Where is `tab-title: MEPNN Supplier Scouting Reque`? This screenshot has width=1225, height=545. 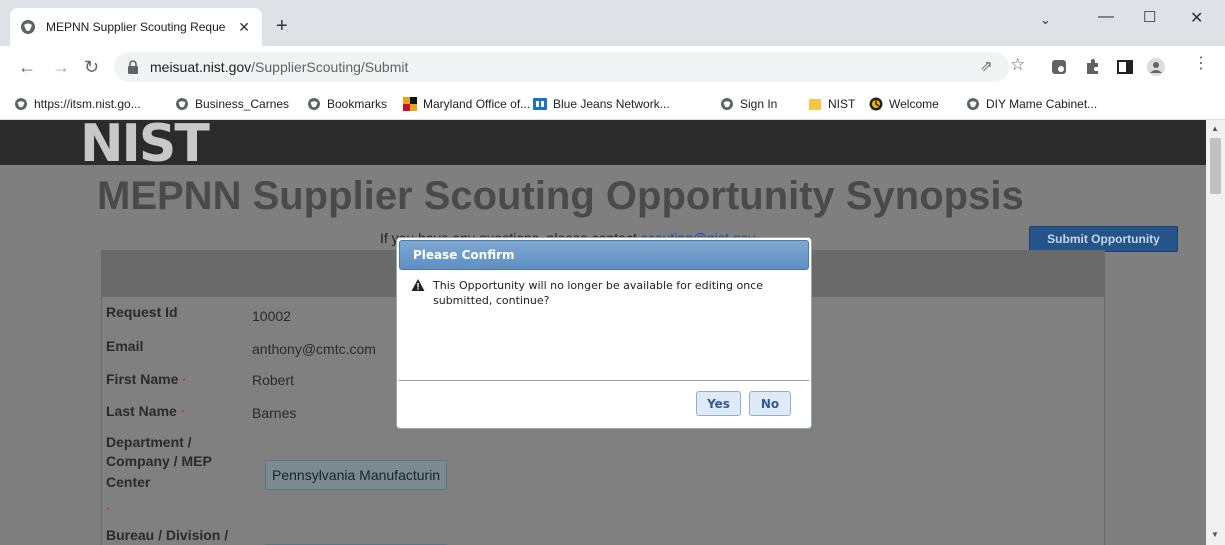 tab-title: MEPNN Supplier Scouting Reque is located at coordinates (136, 27).